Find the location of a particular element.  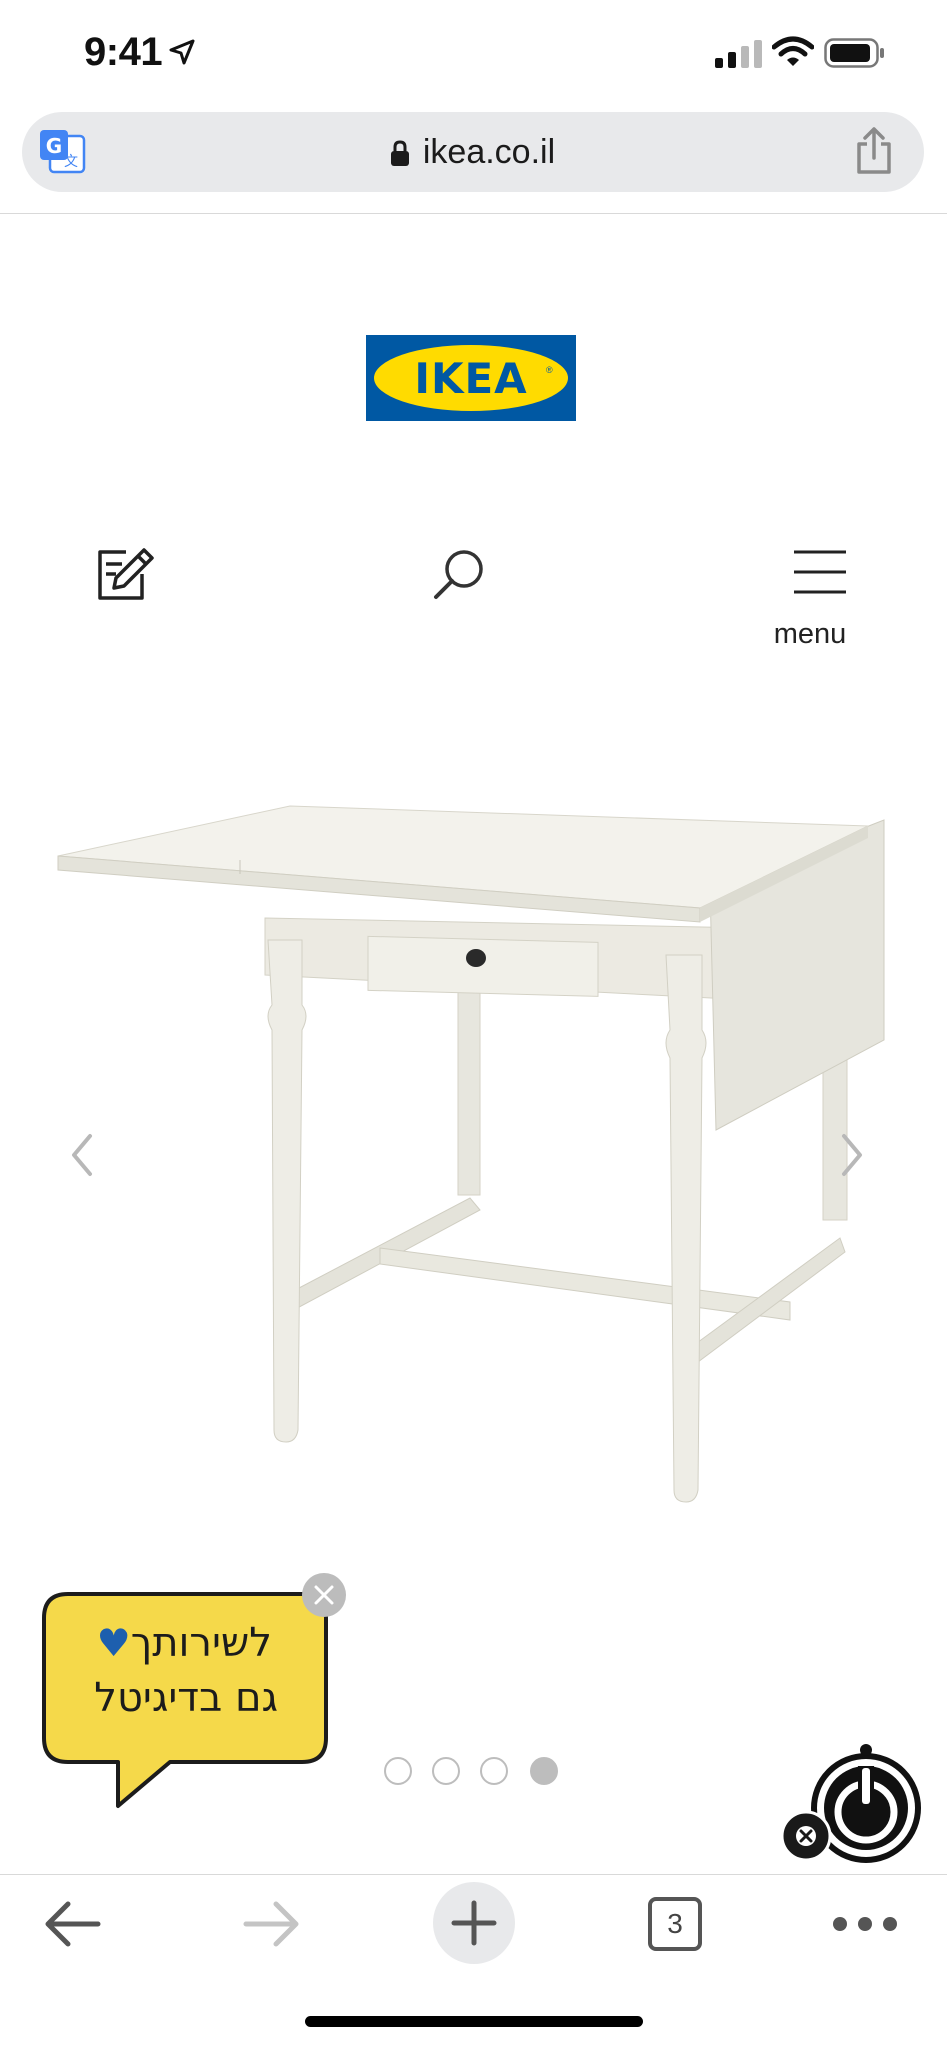

address-bar: G 文 ikea.co.il is located at coordinates (473, 152).